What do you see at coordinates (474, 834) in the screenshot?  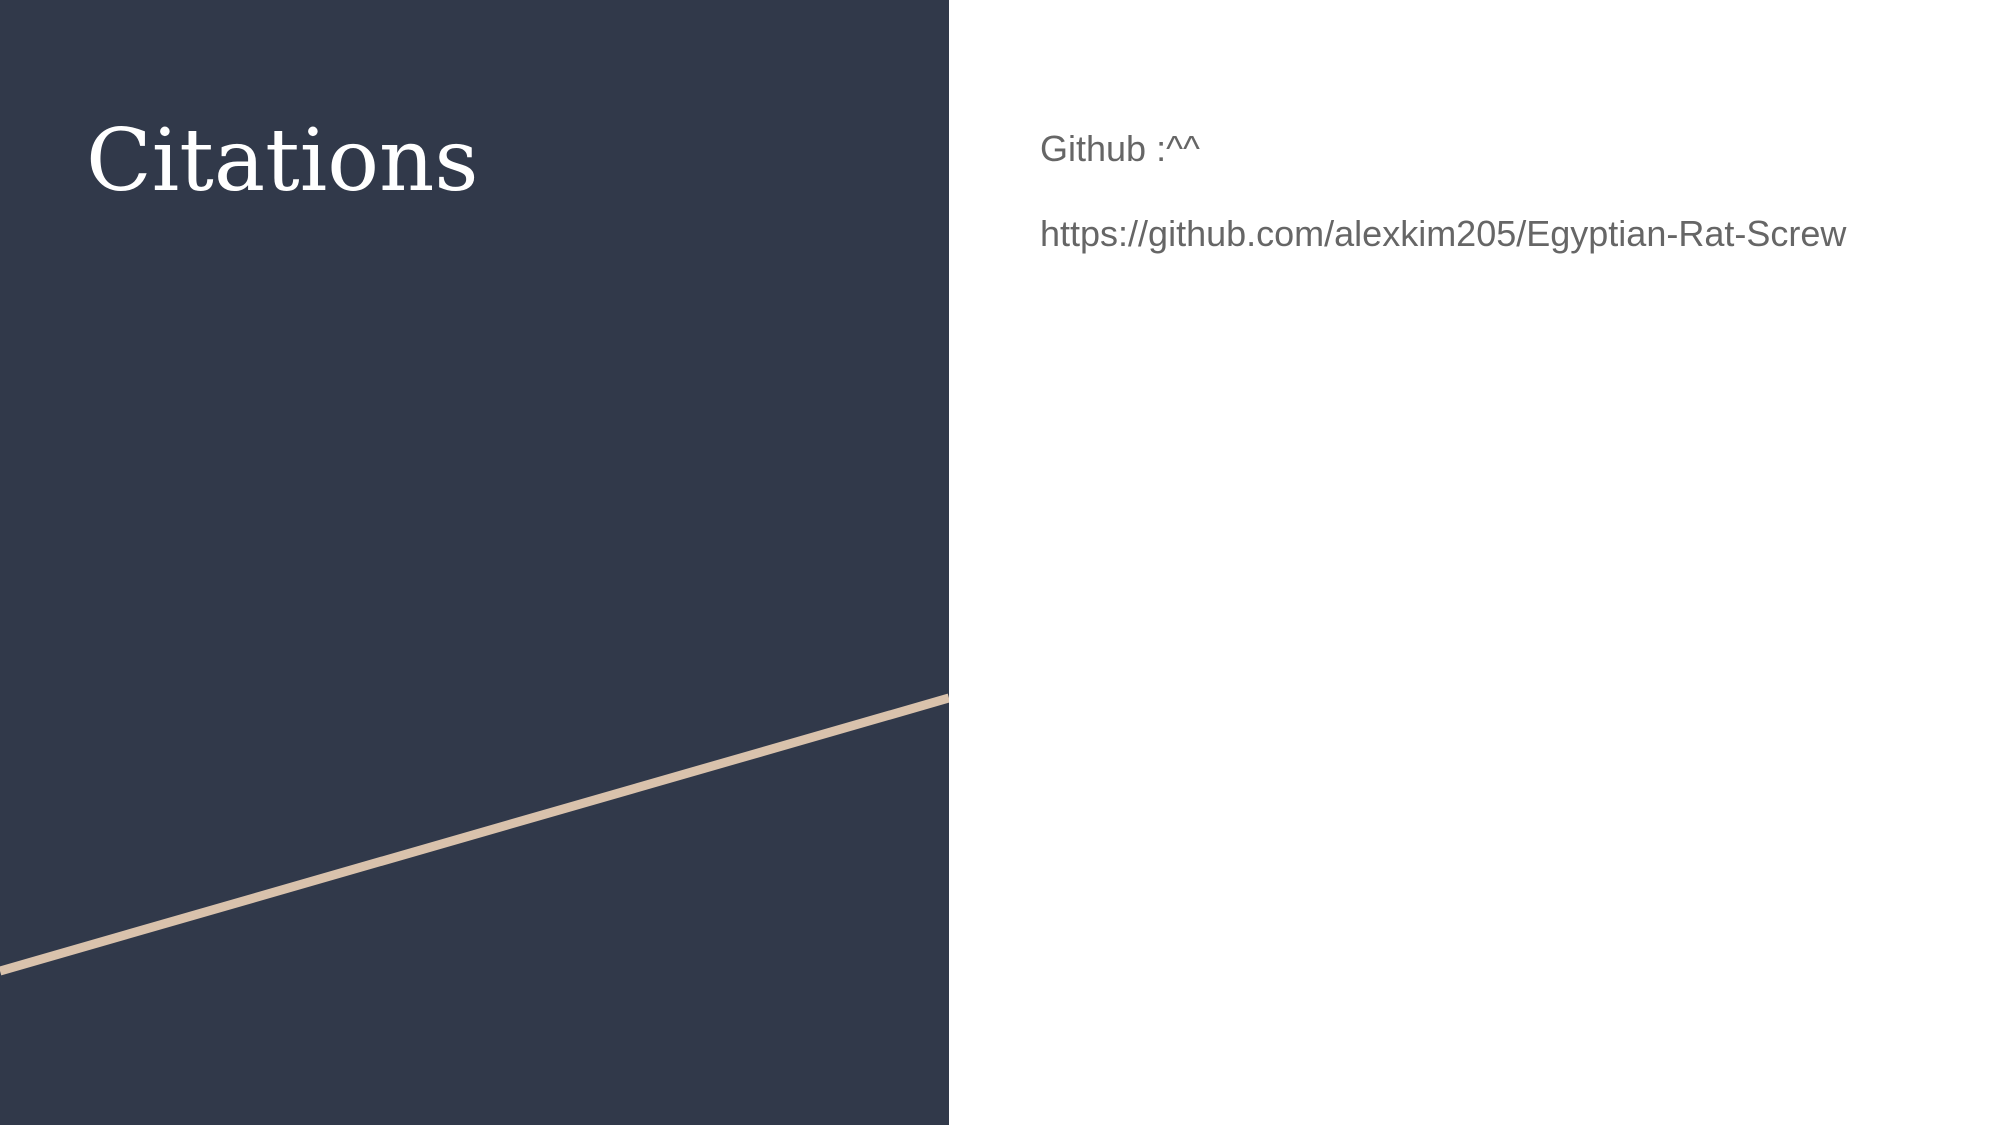 I see `accent-line` at bounding box center [474, 834].